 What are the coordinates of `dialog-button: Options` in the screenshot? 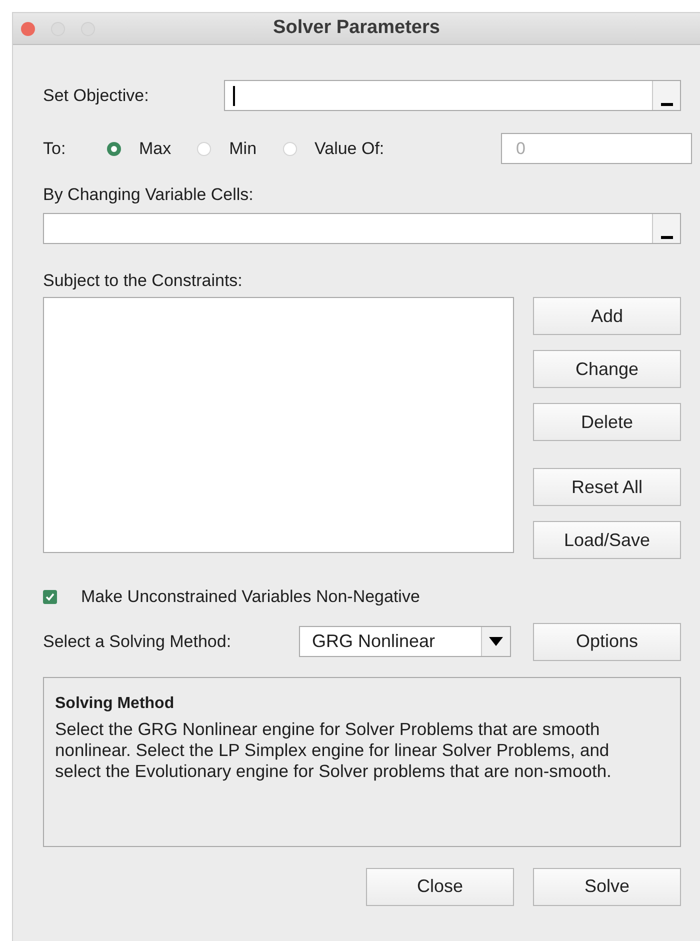 It's located at (607, 641).